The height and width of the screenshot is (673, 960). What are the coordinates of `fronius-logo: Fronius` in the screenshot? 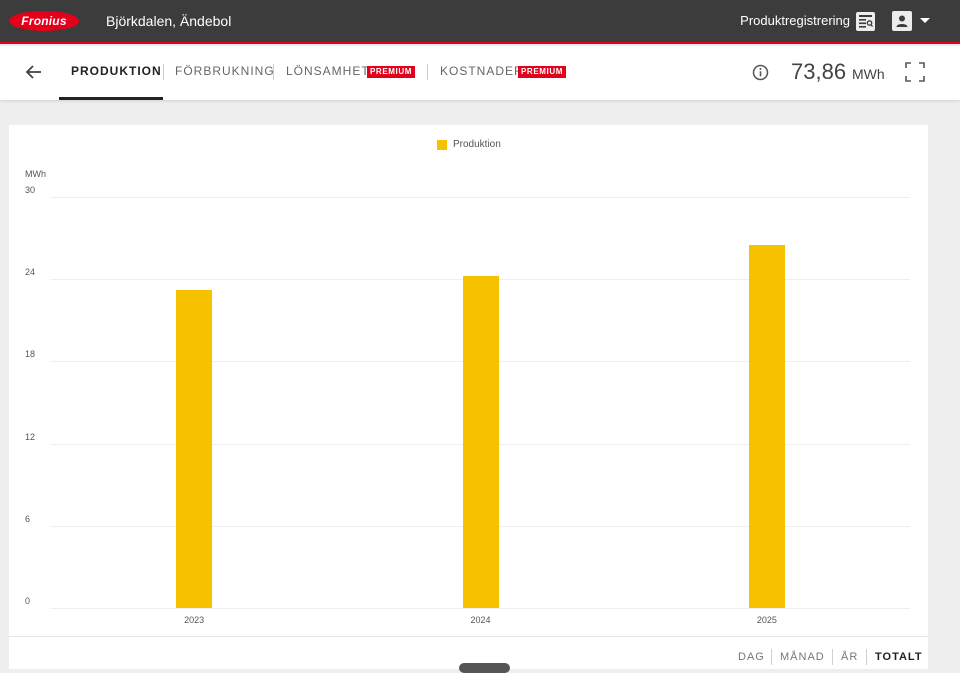 It's located at (44, 21).